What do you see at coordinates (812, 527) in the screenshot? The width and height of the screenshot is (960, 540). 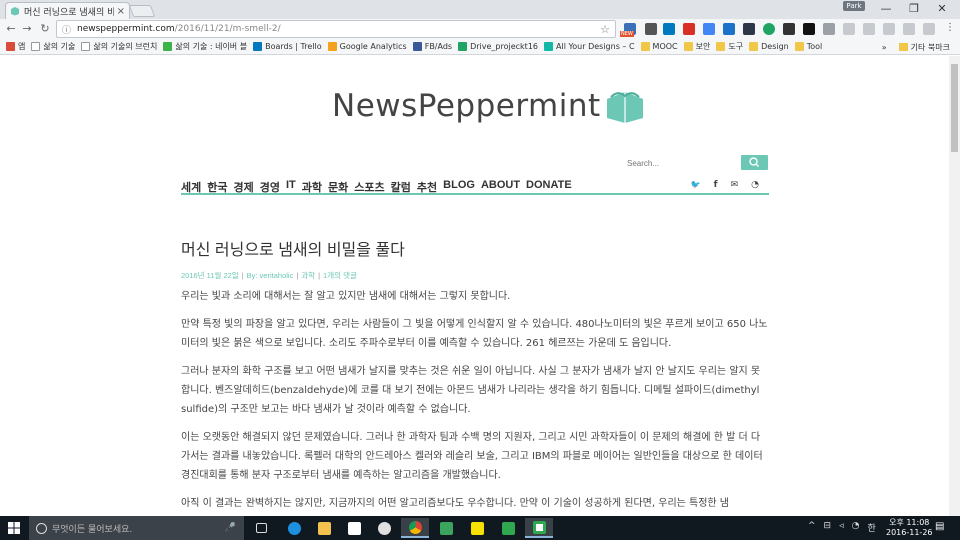 I see `tray-icon: ^` at bounding box center [812, 527].